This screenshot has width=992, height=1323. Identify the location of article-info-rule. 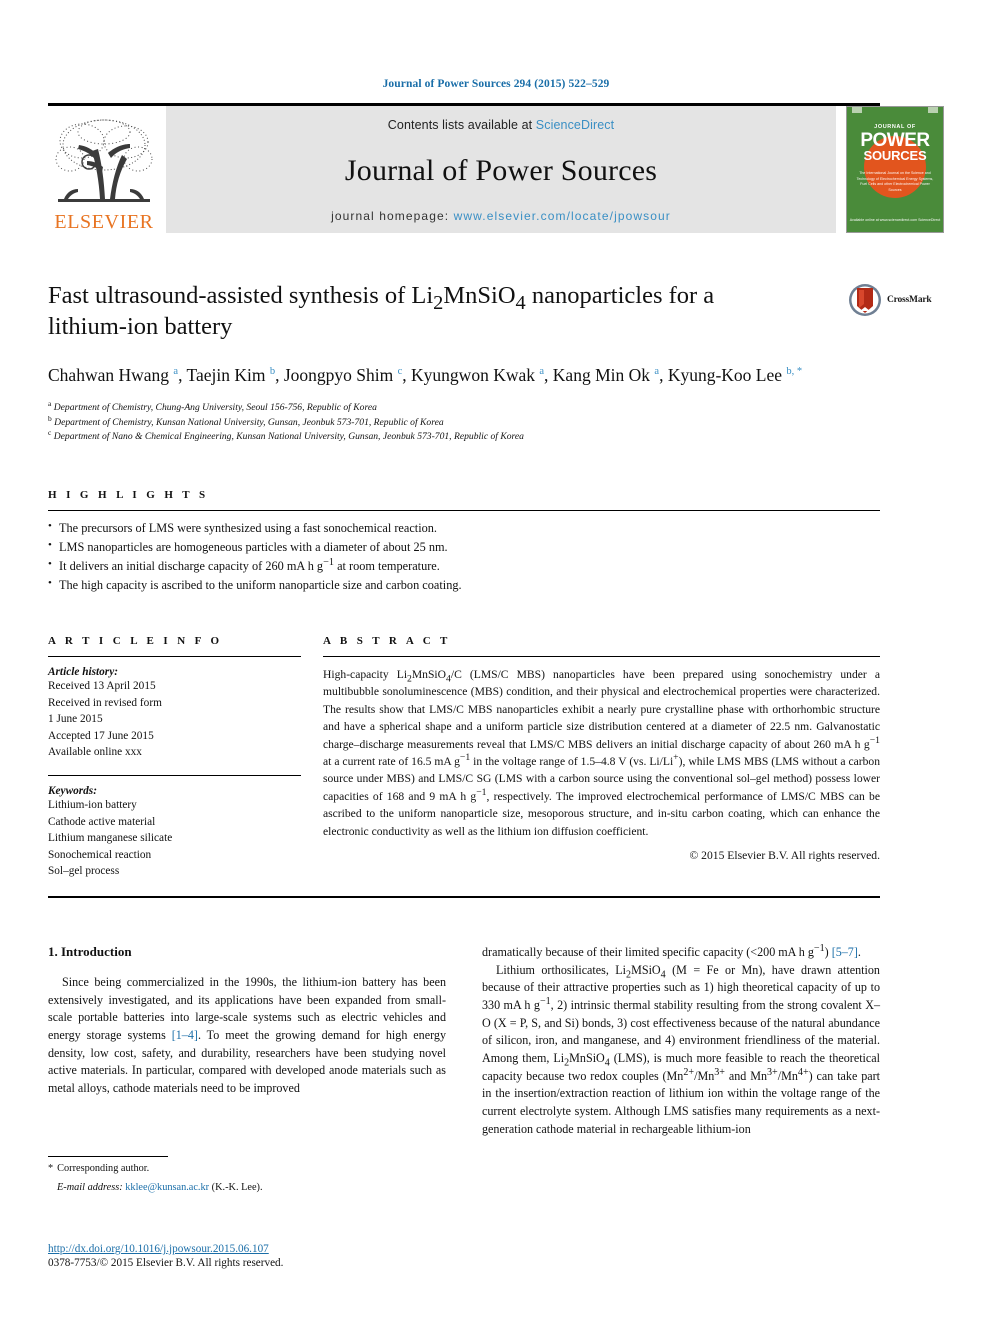
(174, 657).